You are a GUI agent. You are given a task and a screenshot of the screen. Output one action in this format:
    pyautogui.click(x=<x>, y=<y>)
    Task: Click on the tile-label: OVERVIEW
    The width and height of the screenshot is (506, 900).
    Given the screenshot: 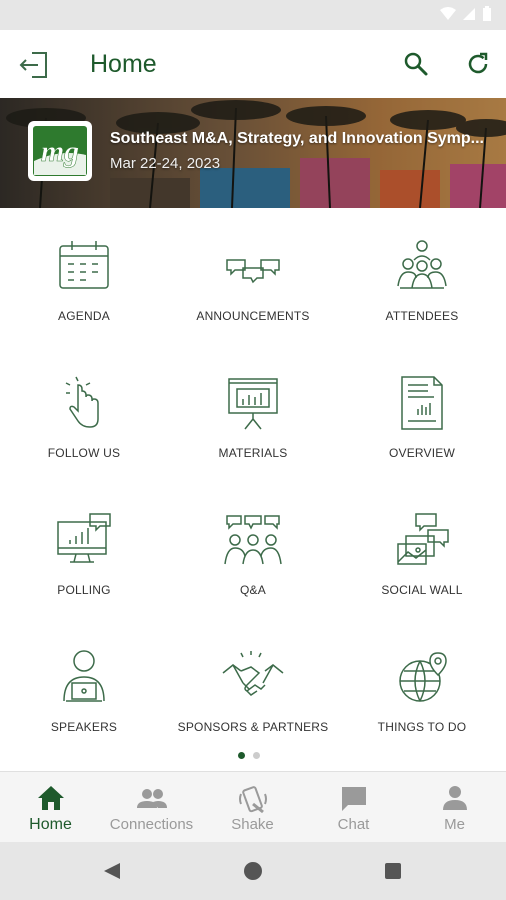 What is the action you would take?
    pyautogui.click(x=422, y=453)
    